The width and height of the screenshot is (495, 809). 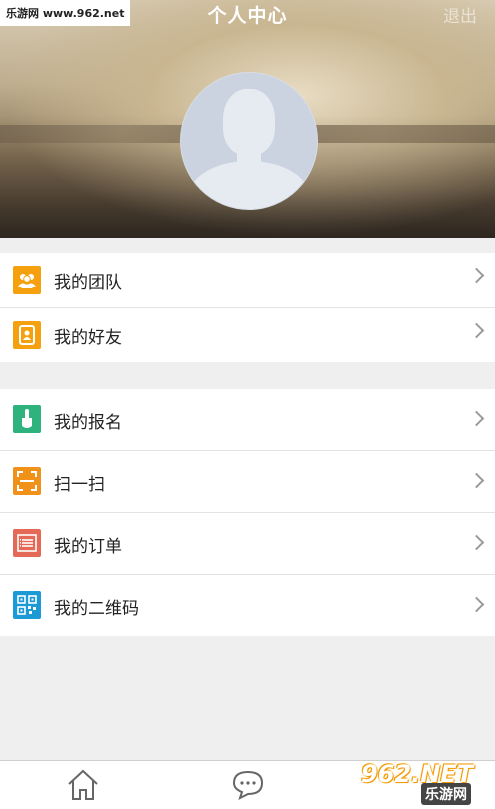 I want to click on menu-label: 我的二维码, so click(x=96, y=609).